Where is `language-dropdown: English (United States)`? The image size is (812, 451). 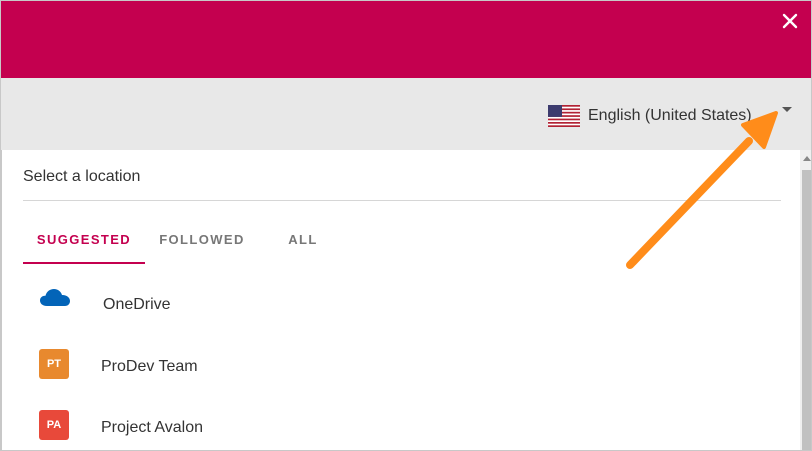
language-dropdown: English (United States) is located at coordinates (650, 116).